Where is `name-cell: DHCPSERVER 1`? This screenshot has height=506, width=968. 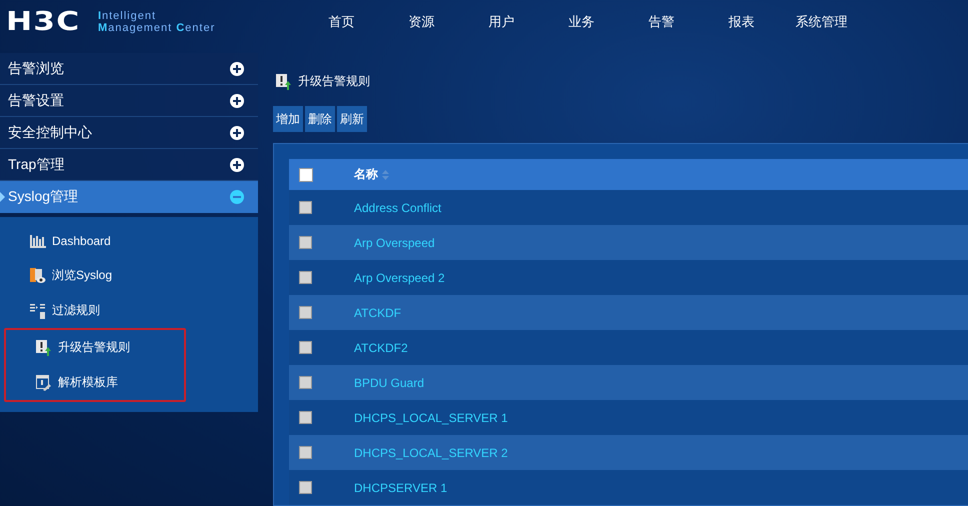
name-cell: DHCPSERVER 1 is located at coordinates (401, 487).